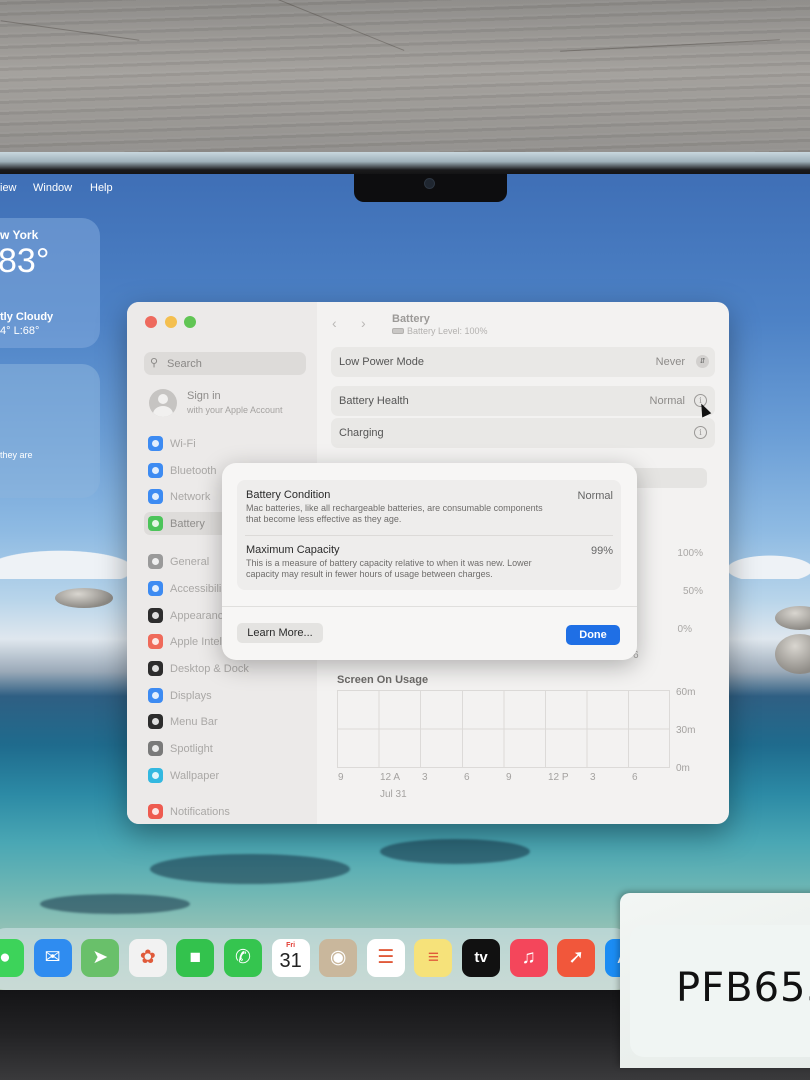 Image resolution: width=810 pixels, height=1080 pixels. Describe the element at coordinates (226, 721) in the screenshot. I see `sidebar-item-menu-bar: Menu Bar` at that location.